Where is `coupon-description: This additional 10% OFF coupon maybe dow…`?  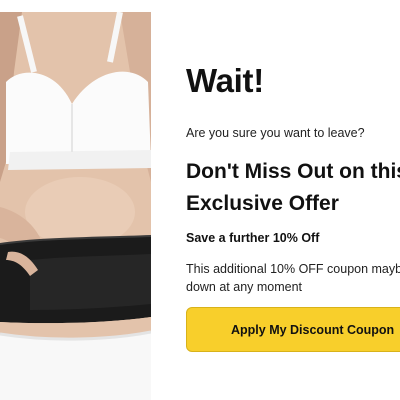 coupon-description: This additional 10% OFF coupon maybe dow… is located at coordinates (293, 278).